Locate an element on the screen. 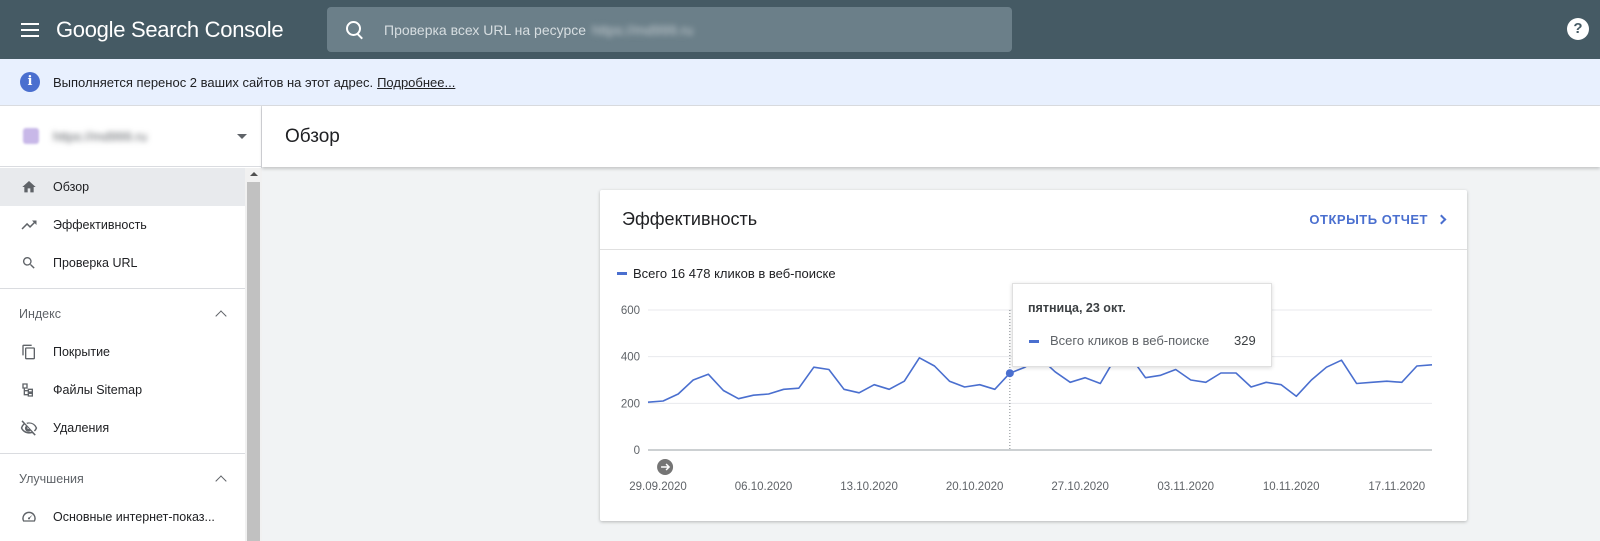 Image resolution: width=1600 pixels, height=541 pixels. help-icon: ? is located at coordinates (1578, 29).